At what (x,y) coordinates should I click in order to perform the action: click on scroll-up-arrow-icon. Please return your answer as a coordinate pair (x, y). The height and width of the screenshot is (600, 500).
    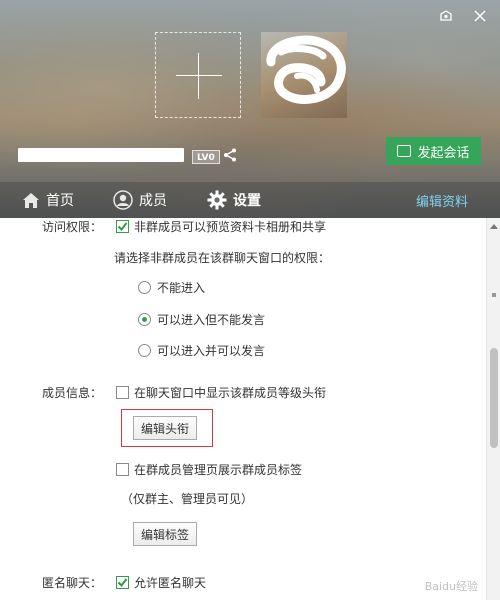
    Looking at the image, I should click on (493, 226).